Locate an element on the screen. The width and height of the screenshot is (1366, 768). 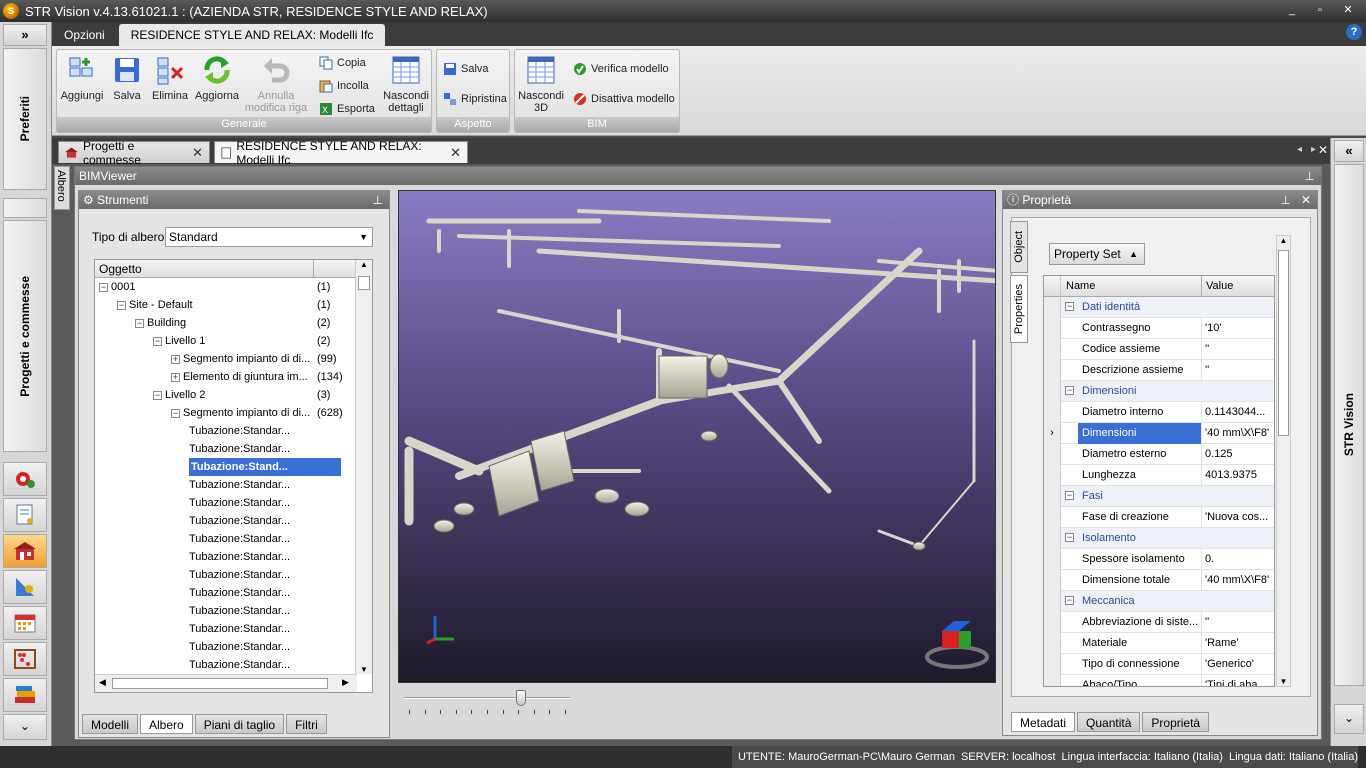
strumenti-pin-icon: ⊥ is located at coordinates (378, 200).